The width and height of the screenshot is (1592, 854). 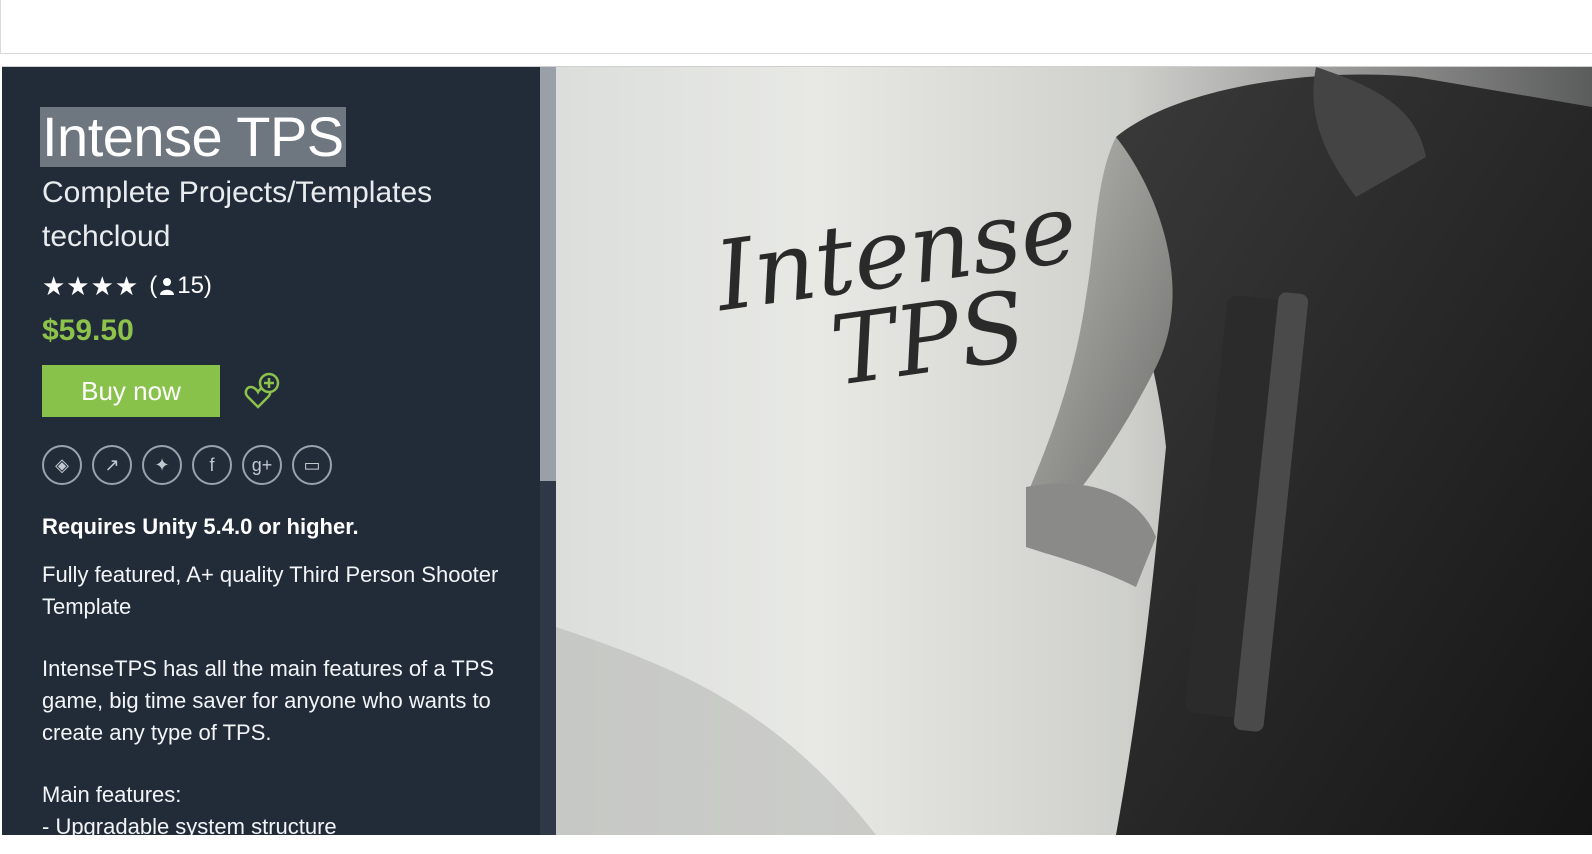 I want to click on description-paragraph: - Upgradable system structure, so click(x=189, y=824).